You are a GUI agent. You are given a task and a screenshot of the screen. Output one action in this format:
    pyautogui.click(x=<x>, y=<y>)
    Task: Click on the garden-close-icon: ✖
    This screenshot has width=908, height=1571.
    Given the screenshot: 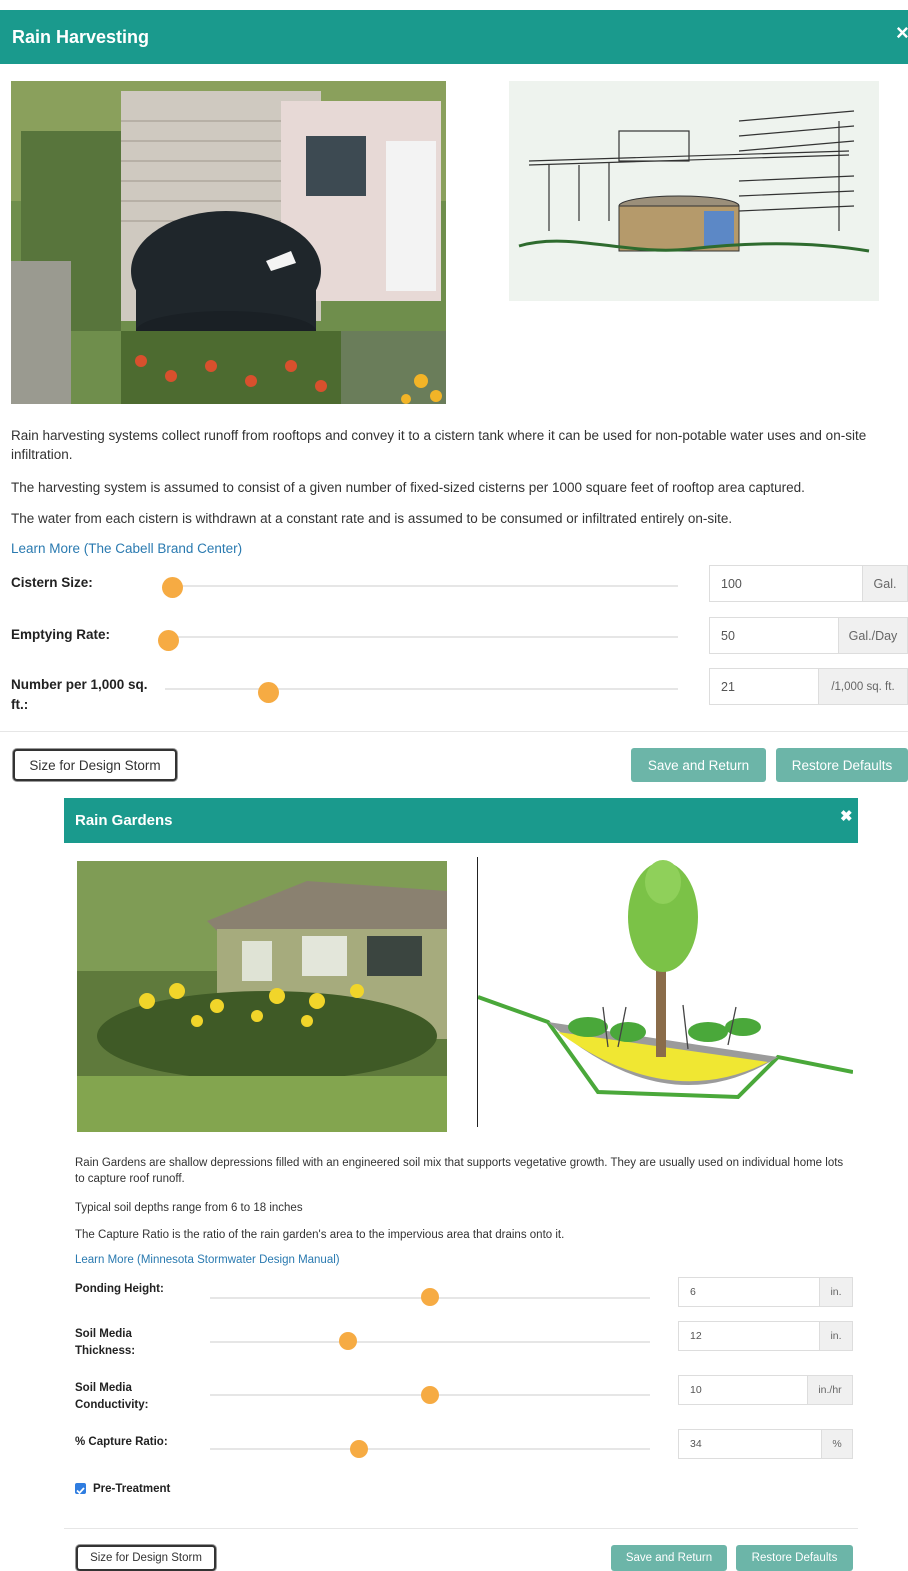 What is the action you would take?
    pyautogui.click(x=846, y=816)
    